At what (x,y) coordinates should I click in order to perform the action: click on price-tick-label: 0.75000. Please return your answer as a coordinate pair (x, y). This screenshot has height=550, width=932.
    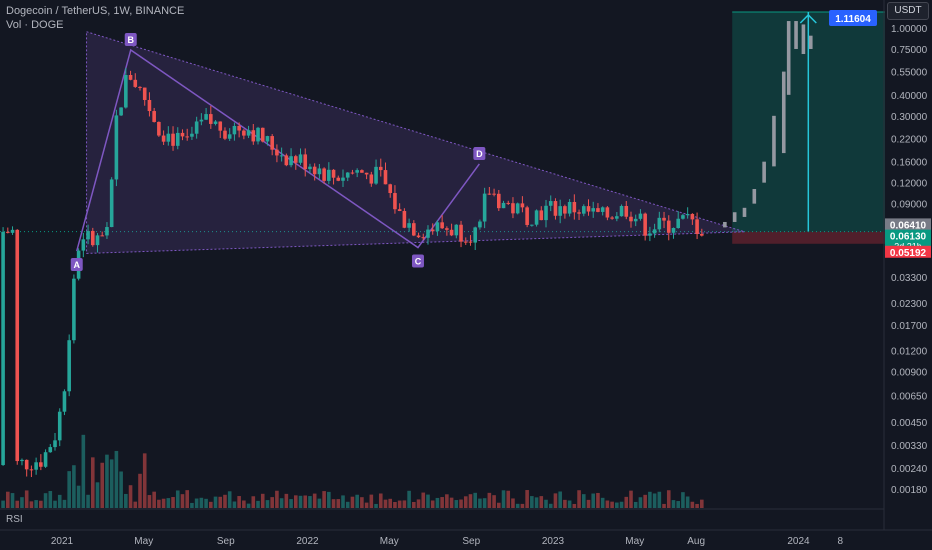
    Looking at the image, I should click on (909, 50).